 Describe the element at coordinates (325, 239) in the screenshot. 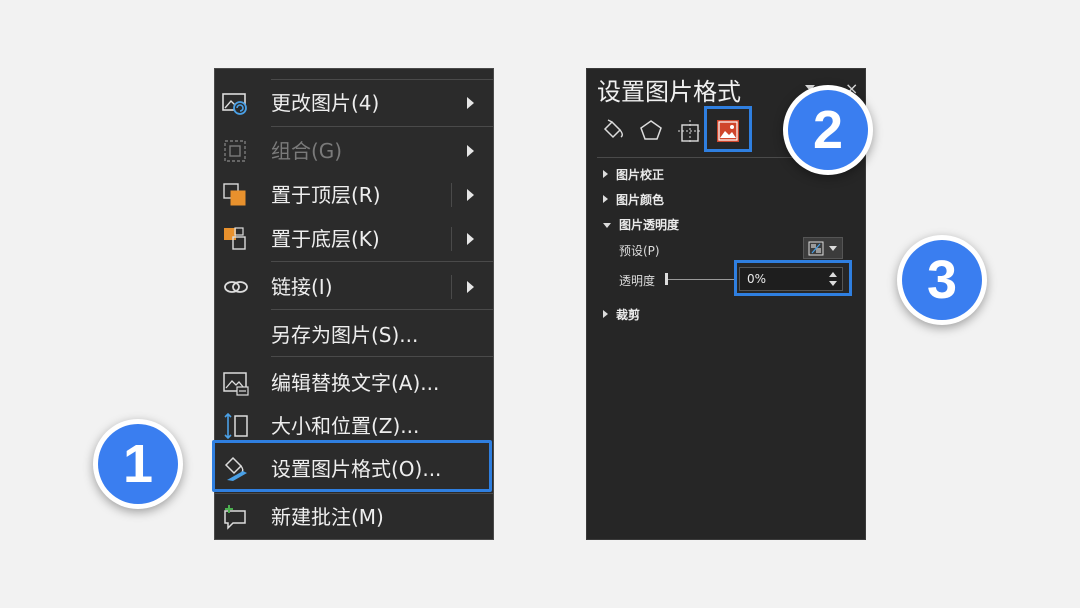

I see `menu-item-label: 置于底层(K)` at that location.